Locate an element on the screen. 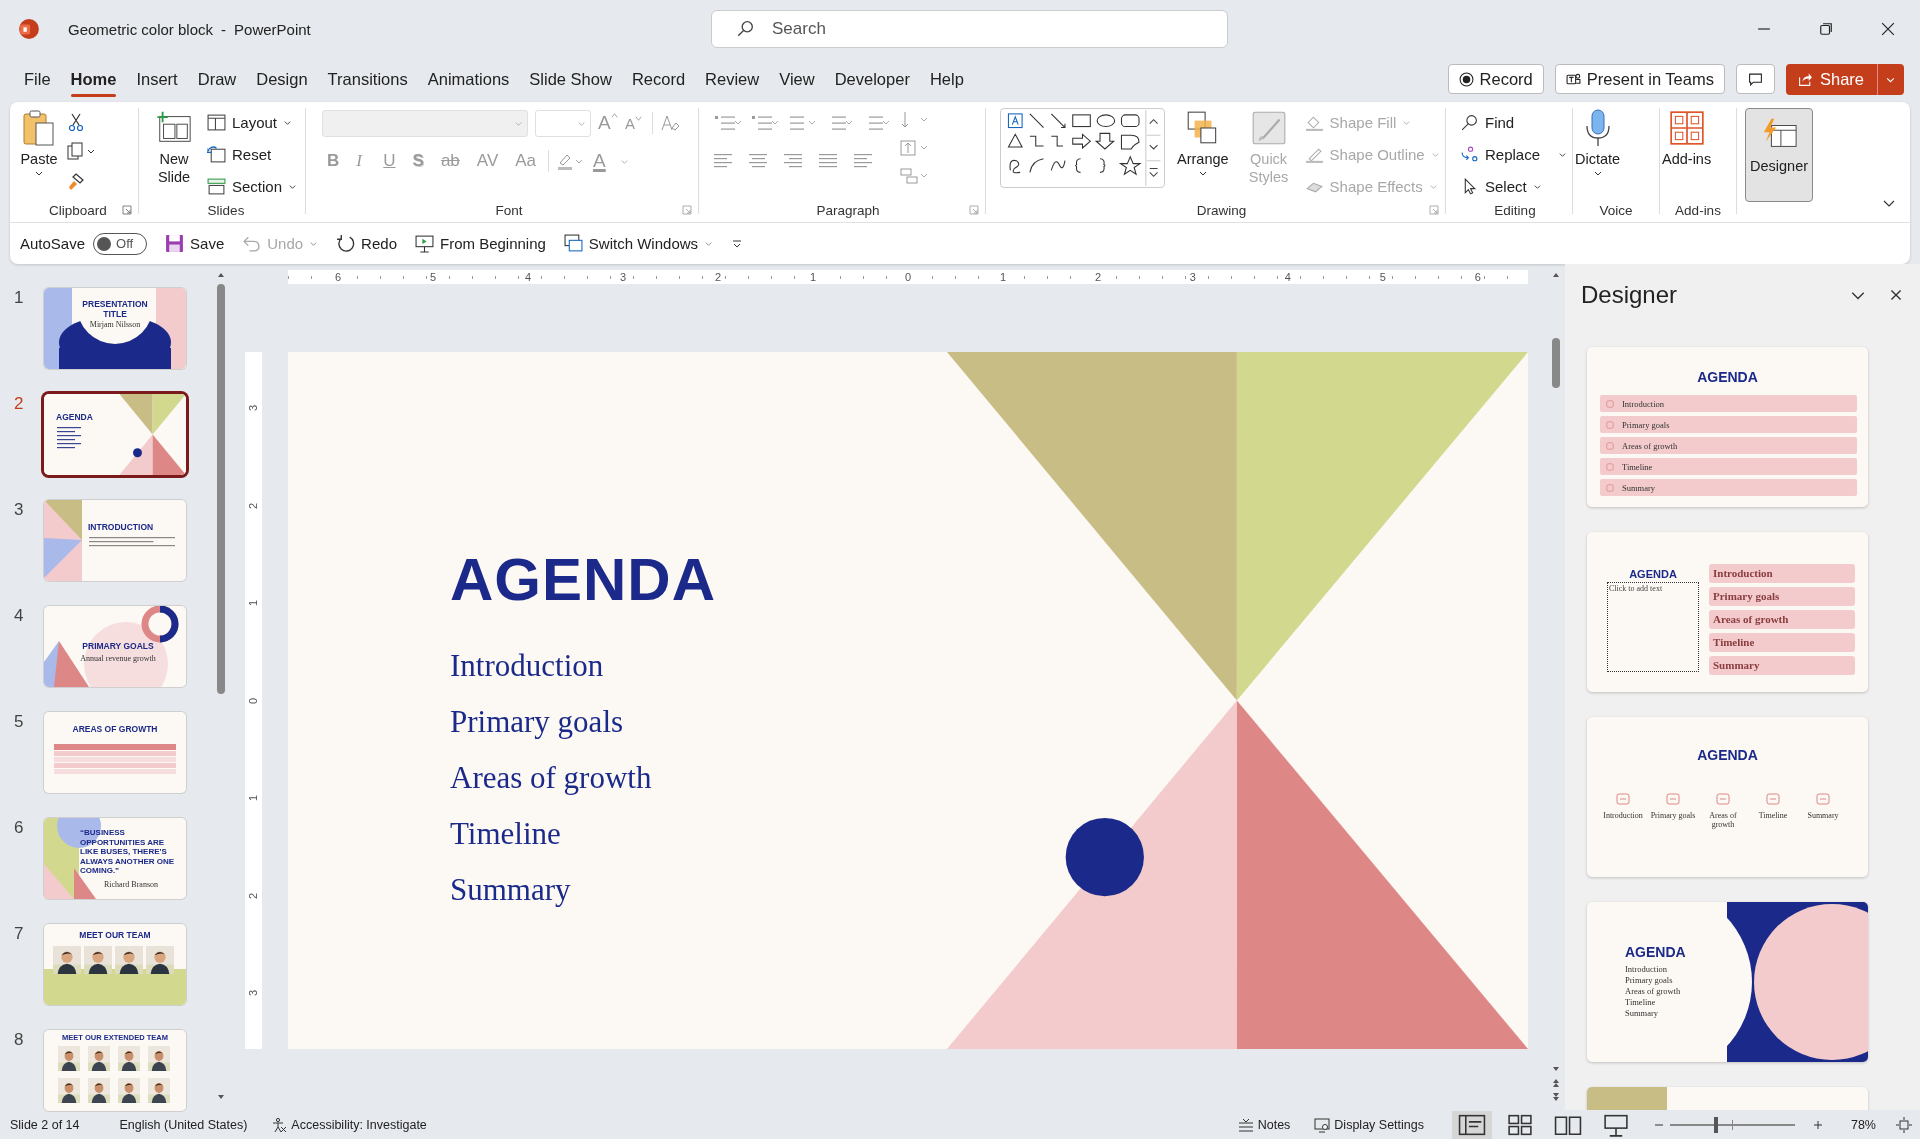 This screenshot has width=1920, height=1139. zoom-in-icon is located at coordinates (1817, 1124).